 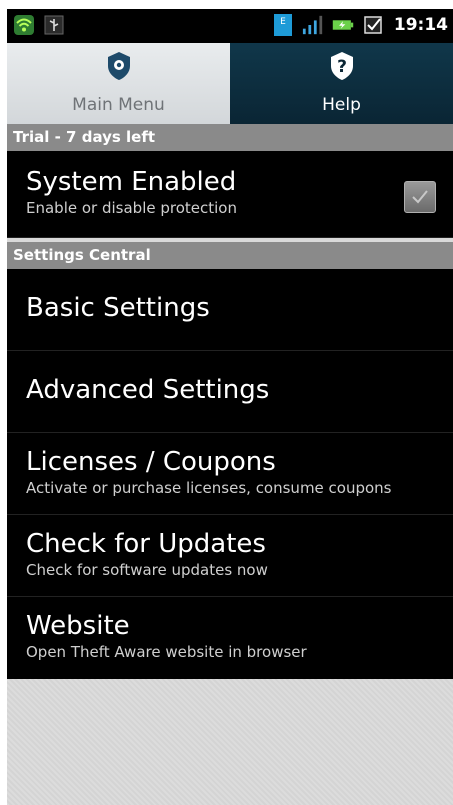 I want to click on menu-item-basic-settings: Basic Settings, so click(x=230, y=310).